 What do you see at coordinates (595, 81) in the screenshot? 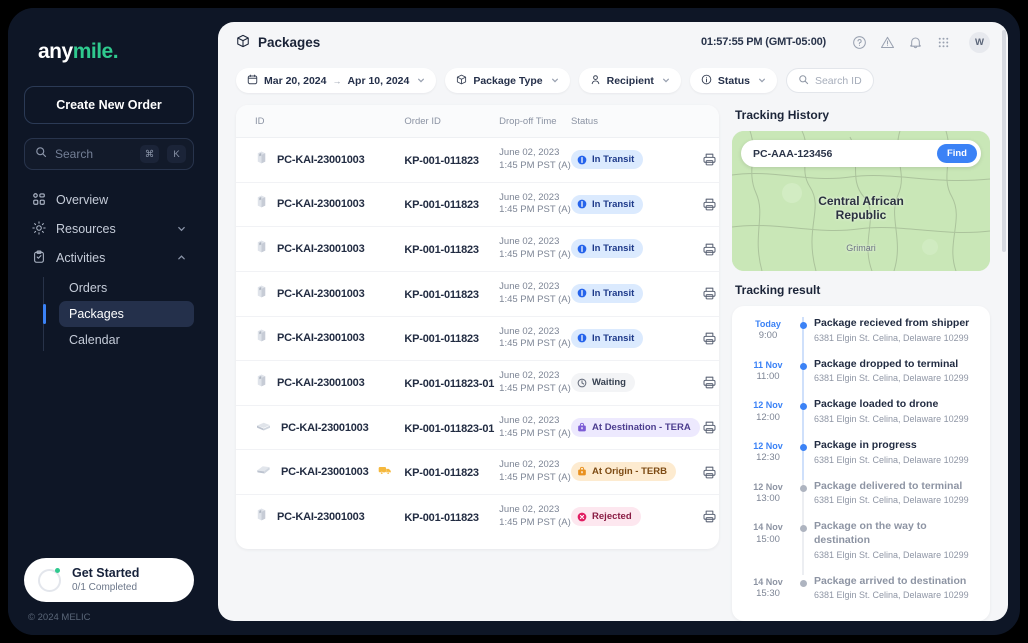
I see `user-icon` at bounding box center [595, 81].